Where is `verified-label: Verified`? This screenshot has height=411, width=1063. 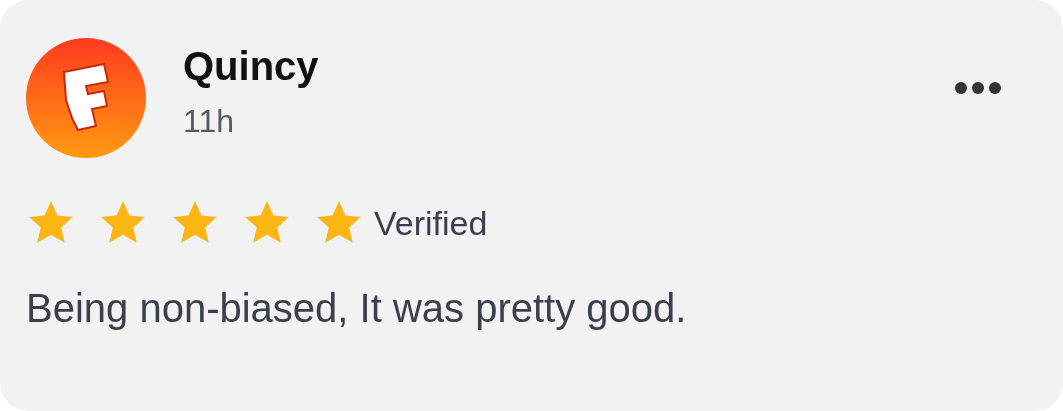 verified-label: Verified is located at coordinates (431, 223).